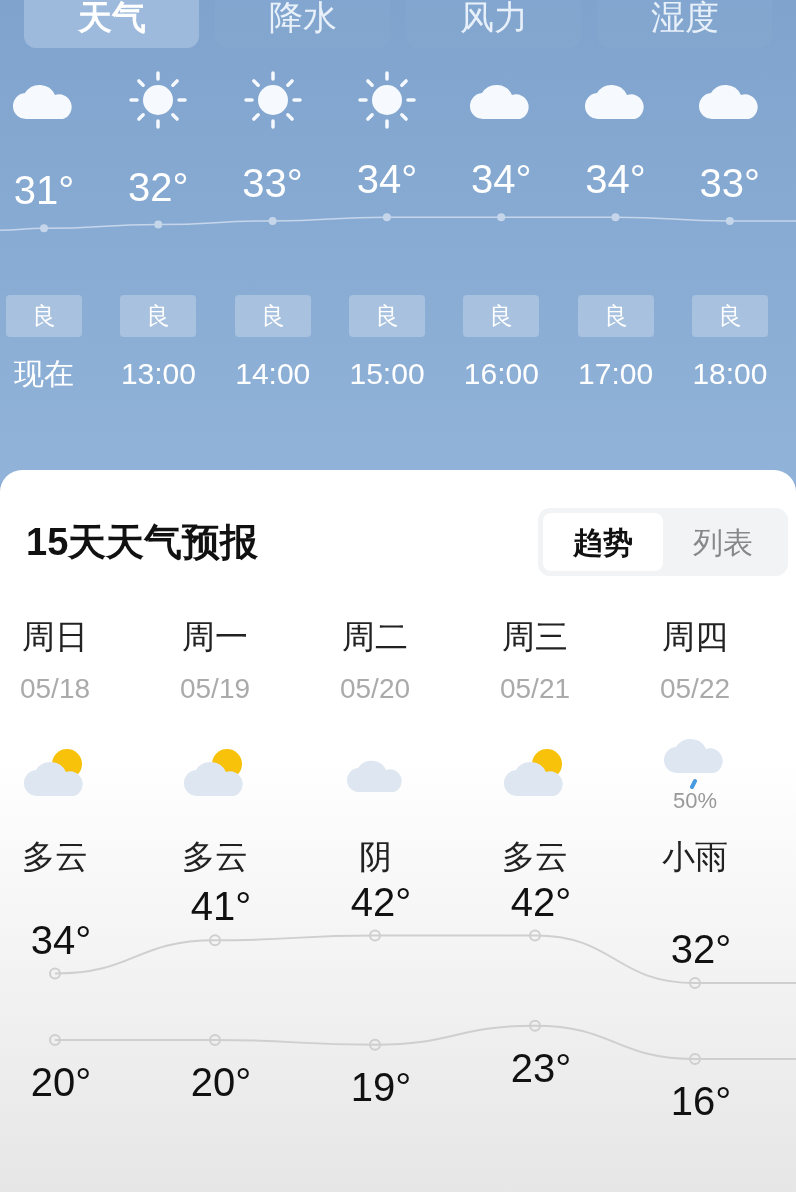 This screenshot has width=796, height=1192. Describe the element at coordinates (603, 542) in the screenshot. I see `view-tab: 趋势` at that location.